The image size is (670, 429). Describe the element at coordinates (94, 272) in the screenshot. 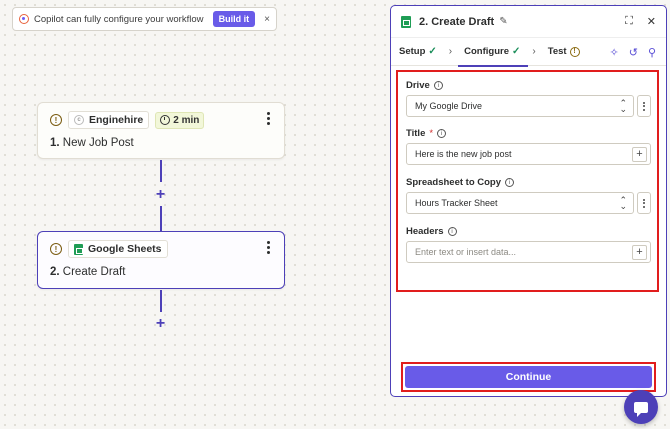

I see `step-name: Create Draft` at that location.